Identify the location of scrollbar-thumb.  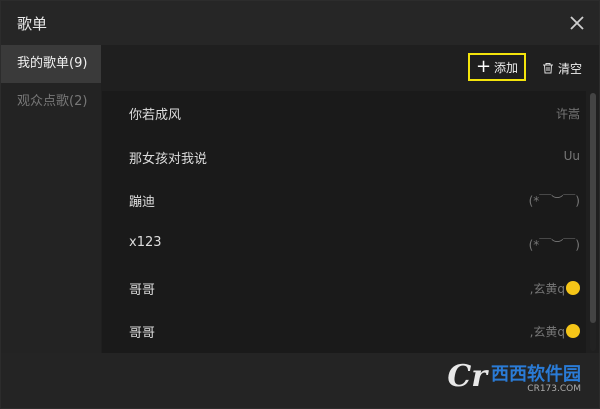
(593, 208).